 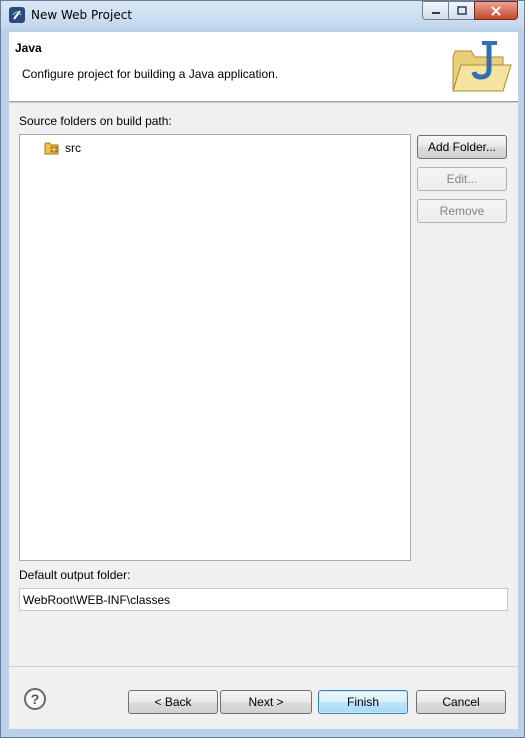 What do you see at coordinates (75, 575) in the screenshot?
I see `output-folder-label: Default output folder:` at bounding box center [75, 575].